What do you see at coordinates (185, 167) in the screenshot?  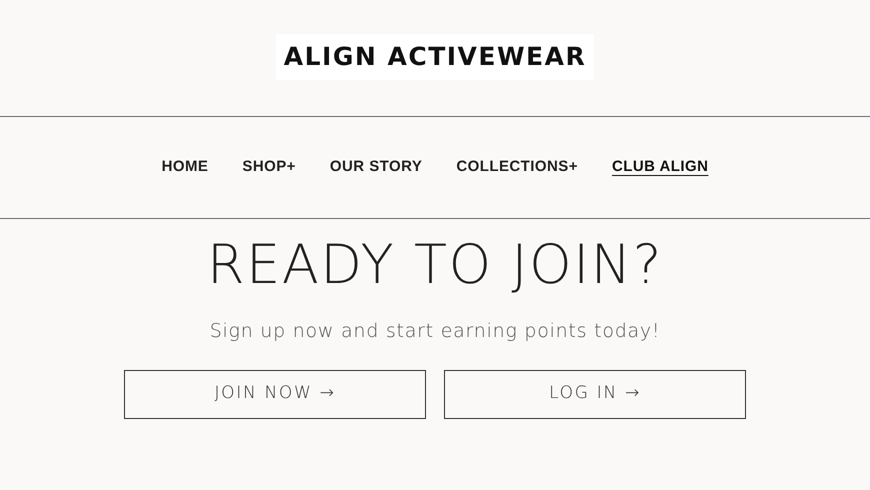 I see `nav-link: HOME` at bounding box center [185, 167].